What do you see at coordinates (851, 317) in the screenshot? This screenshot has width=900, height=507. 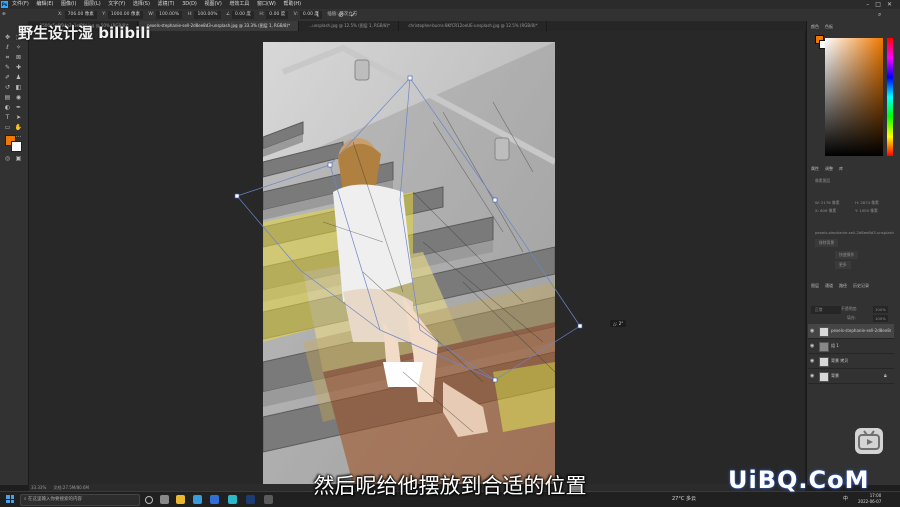 I see `fill-label: 填充:` at bounding box center [851, 317].